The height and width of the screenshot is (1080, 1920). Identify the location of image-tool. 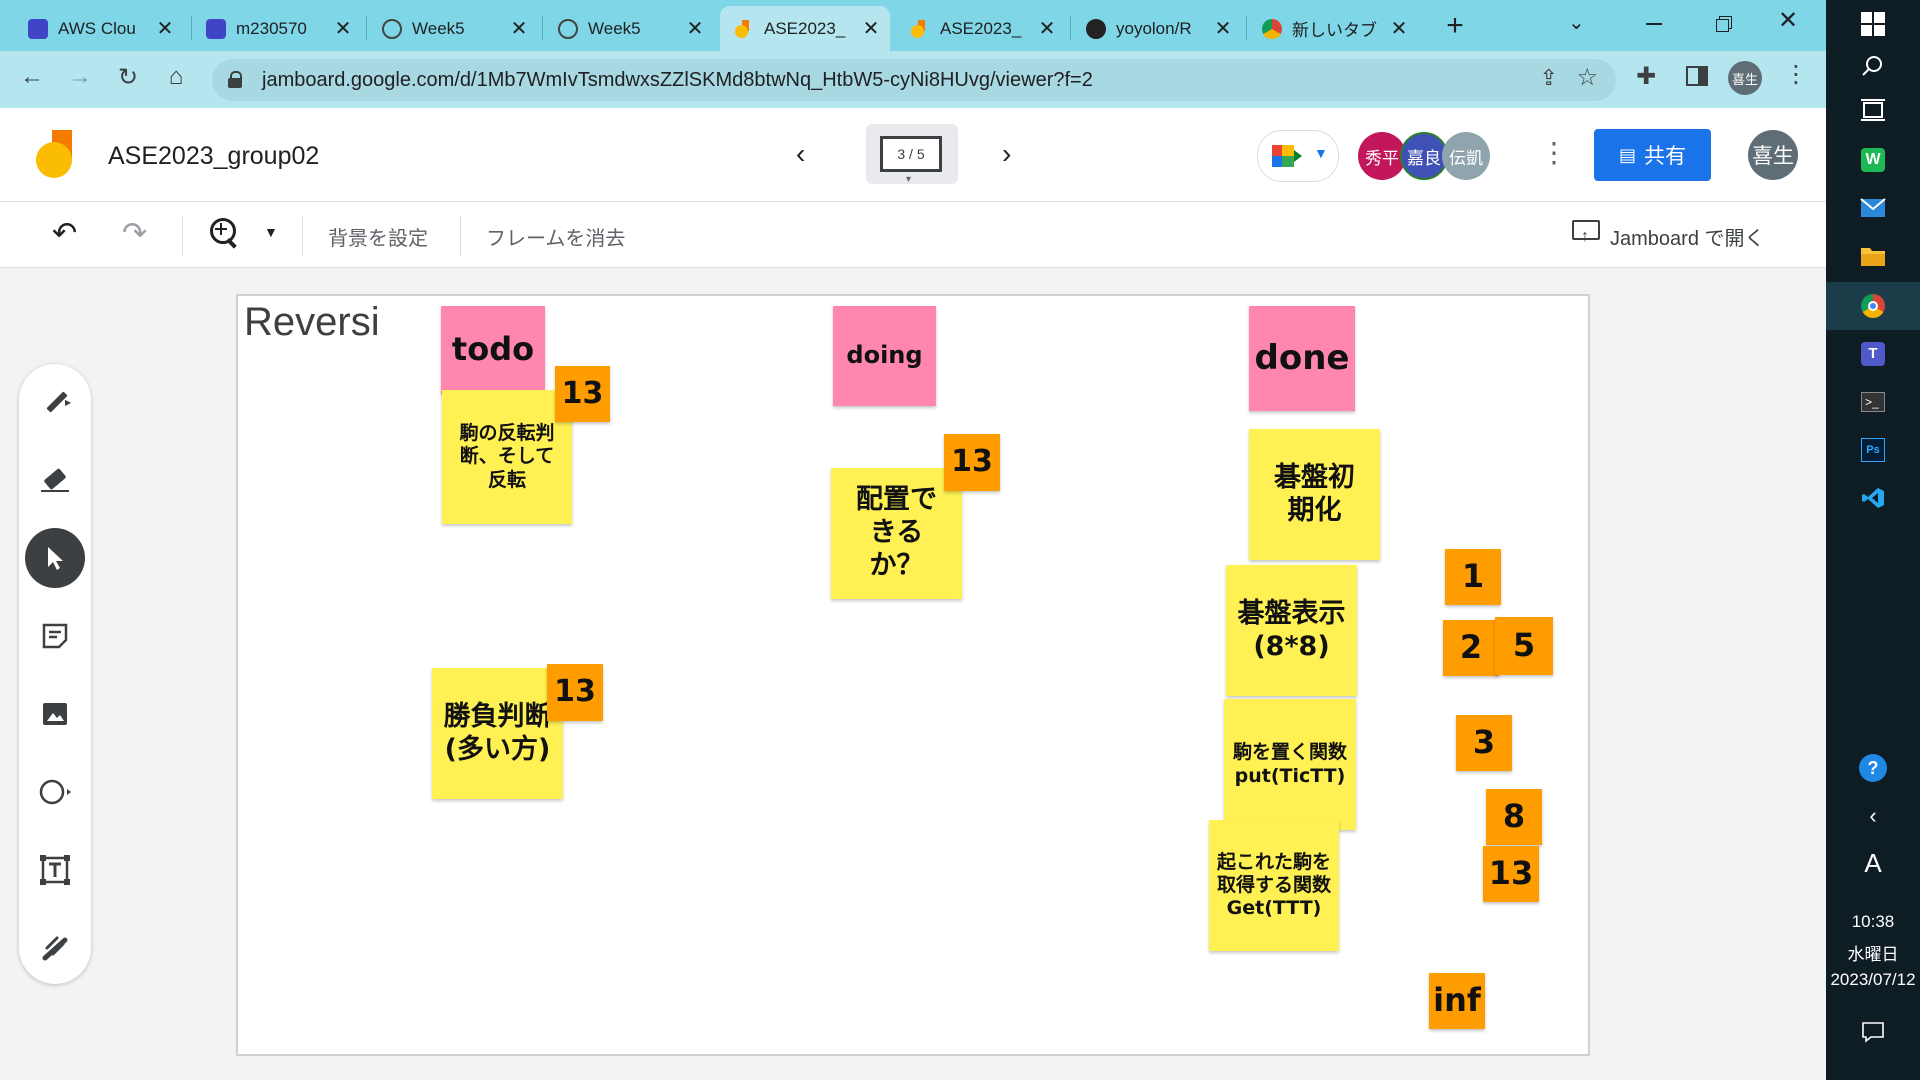
(55, 714).